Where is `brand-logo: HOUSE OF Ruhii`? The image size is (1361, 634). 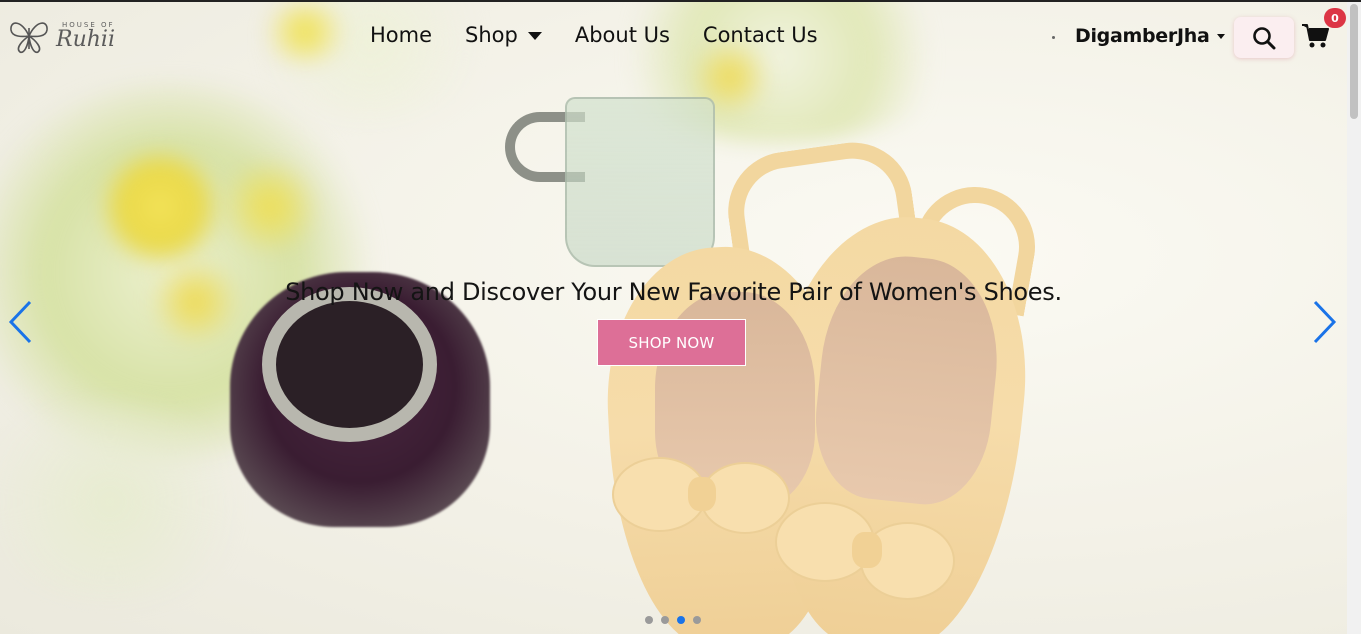 brand-logo: HOUSE OF Ruhii is located at coordinates (61, 36).